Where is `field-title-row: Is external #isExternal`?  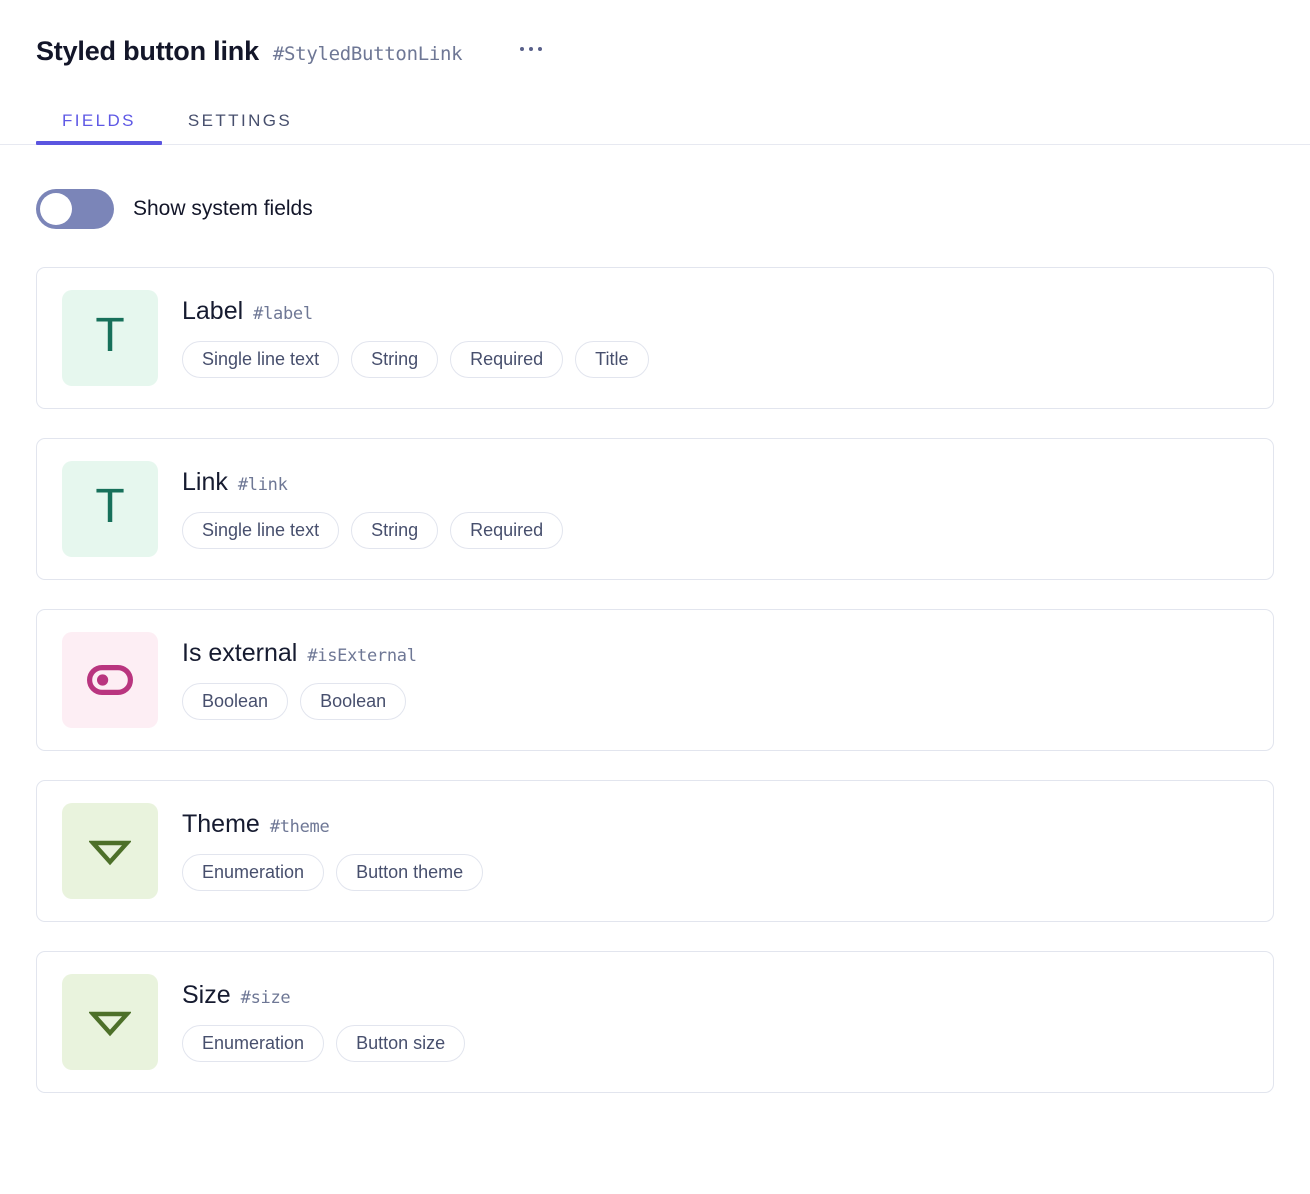
field-title-row: Is external #isExternal is located at coordinates (715, 653).